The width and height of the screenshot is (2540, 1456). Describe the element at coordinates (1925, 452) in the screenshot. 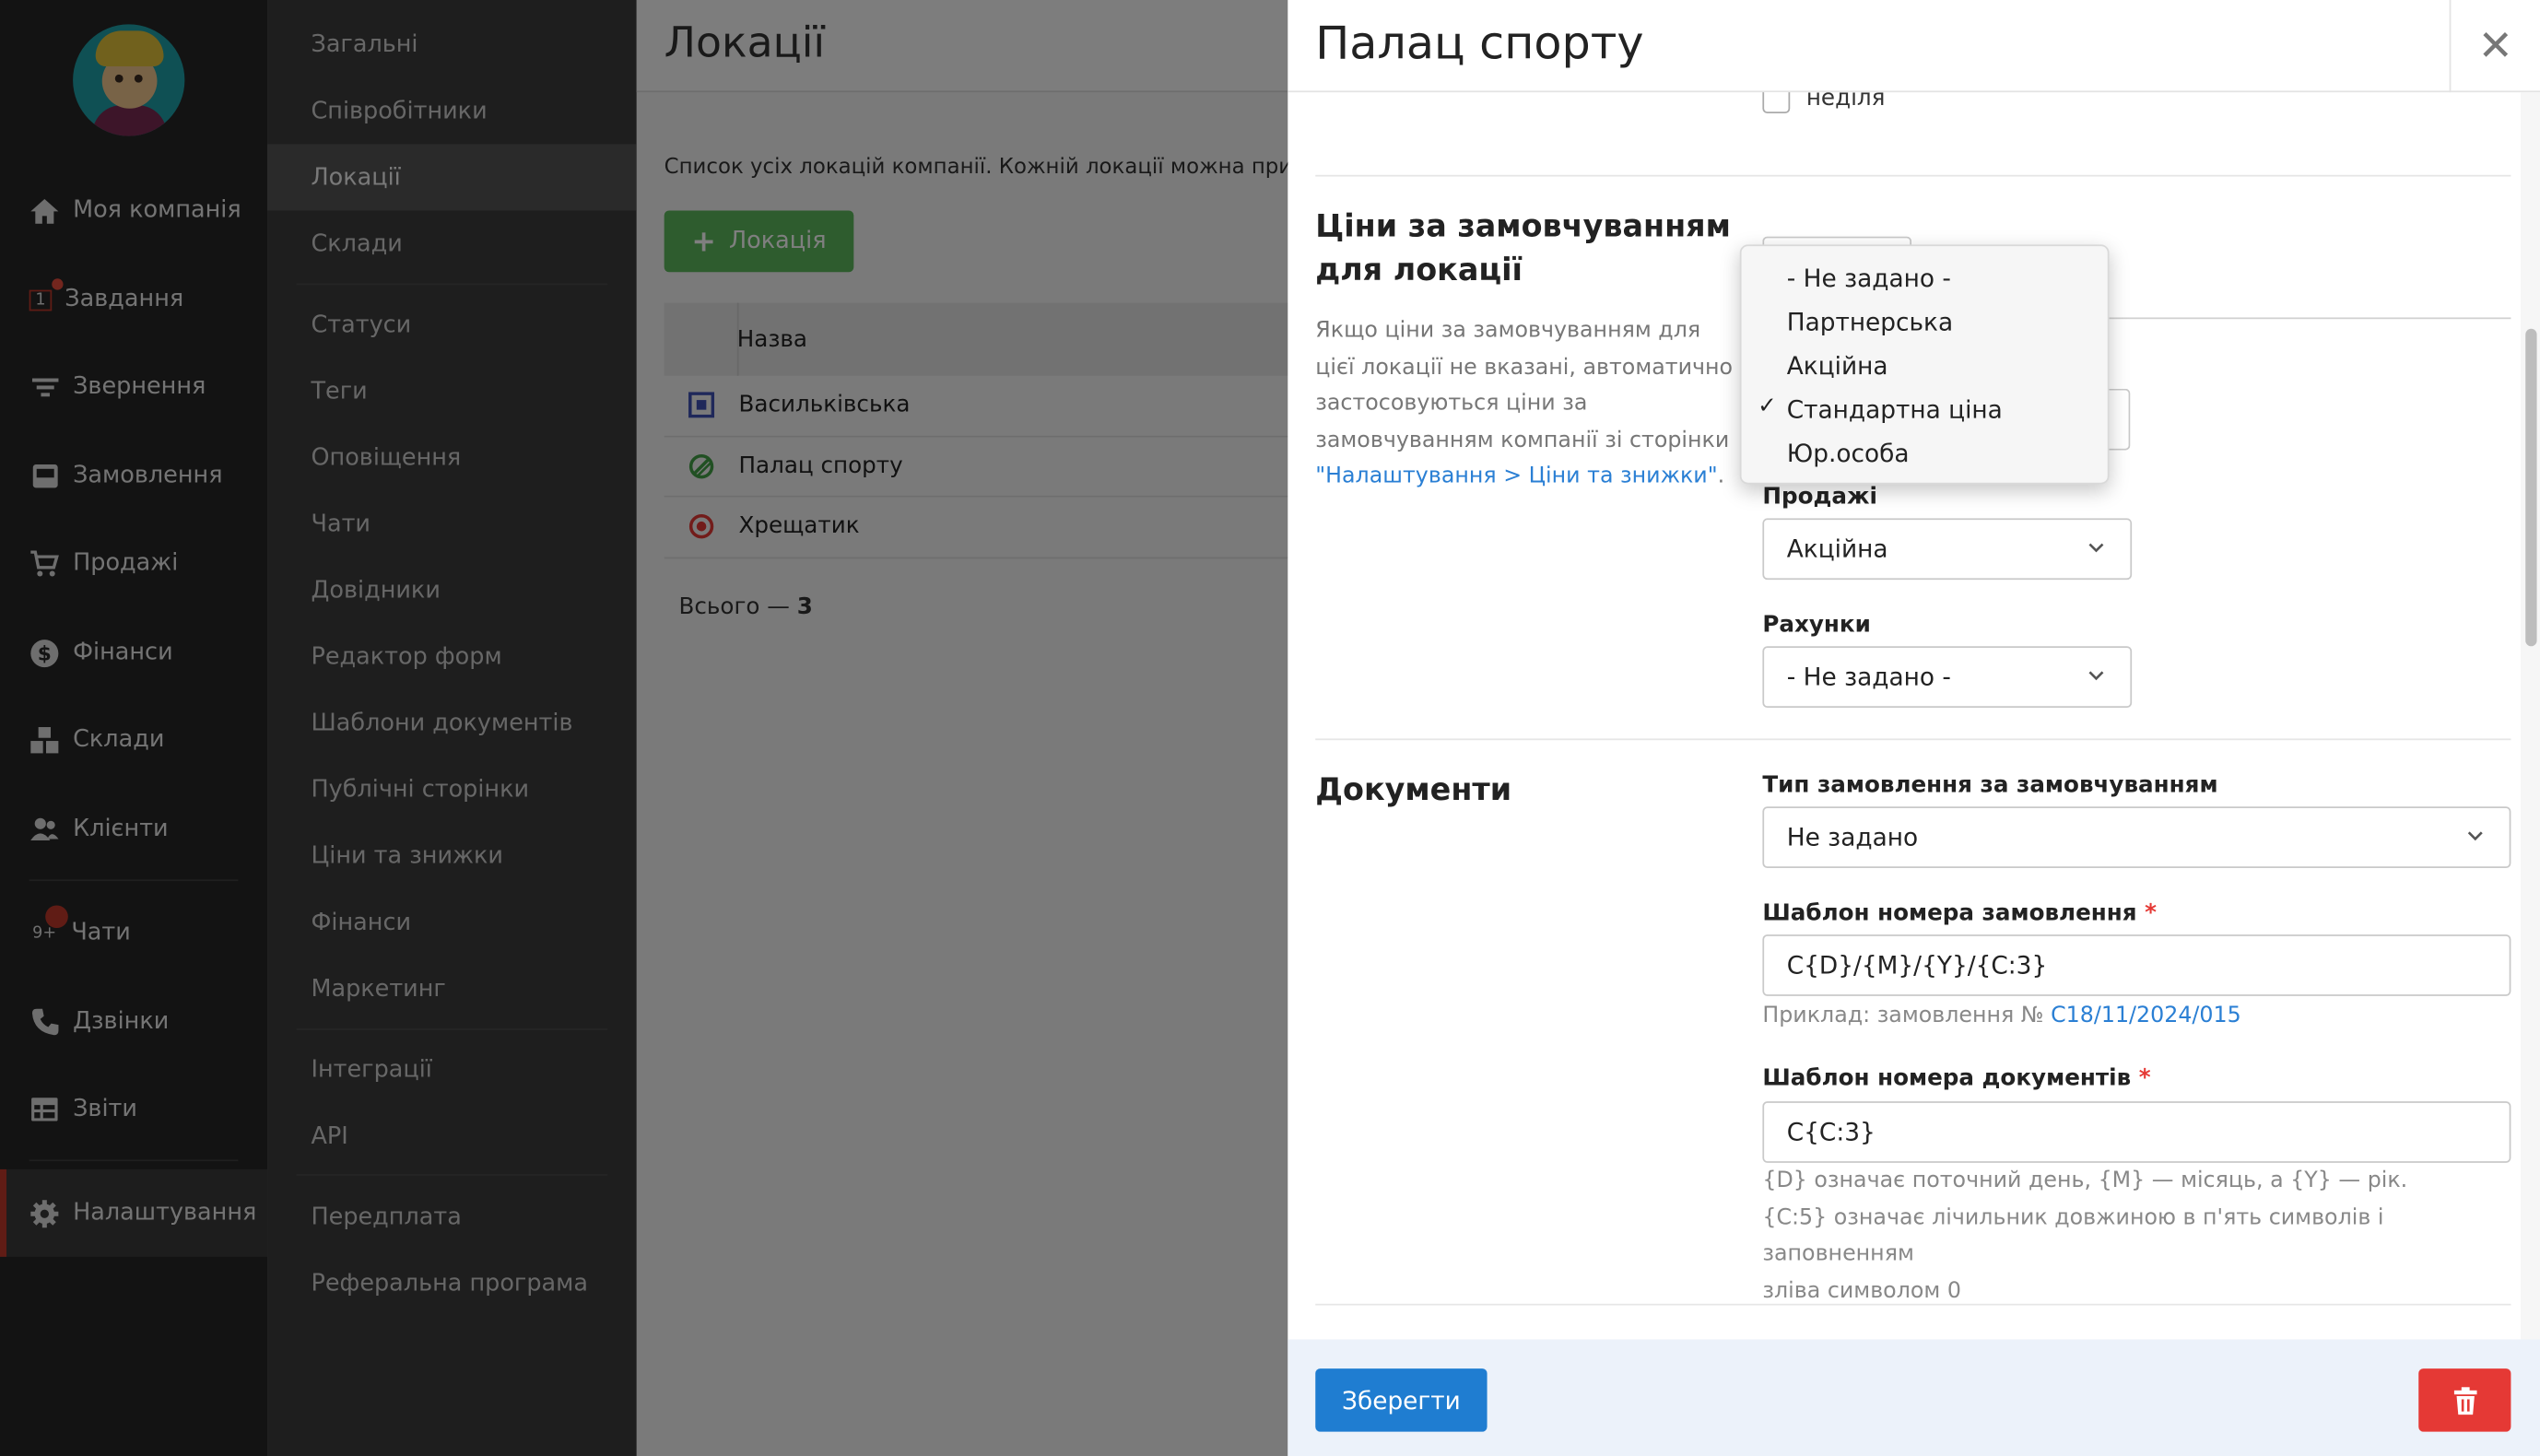

I see `dropdown-option: Юр.особа` at that location.